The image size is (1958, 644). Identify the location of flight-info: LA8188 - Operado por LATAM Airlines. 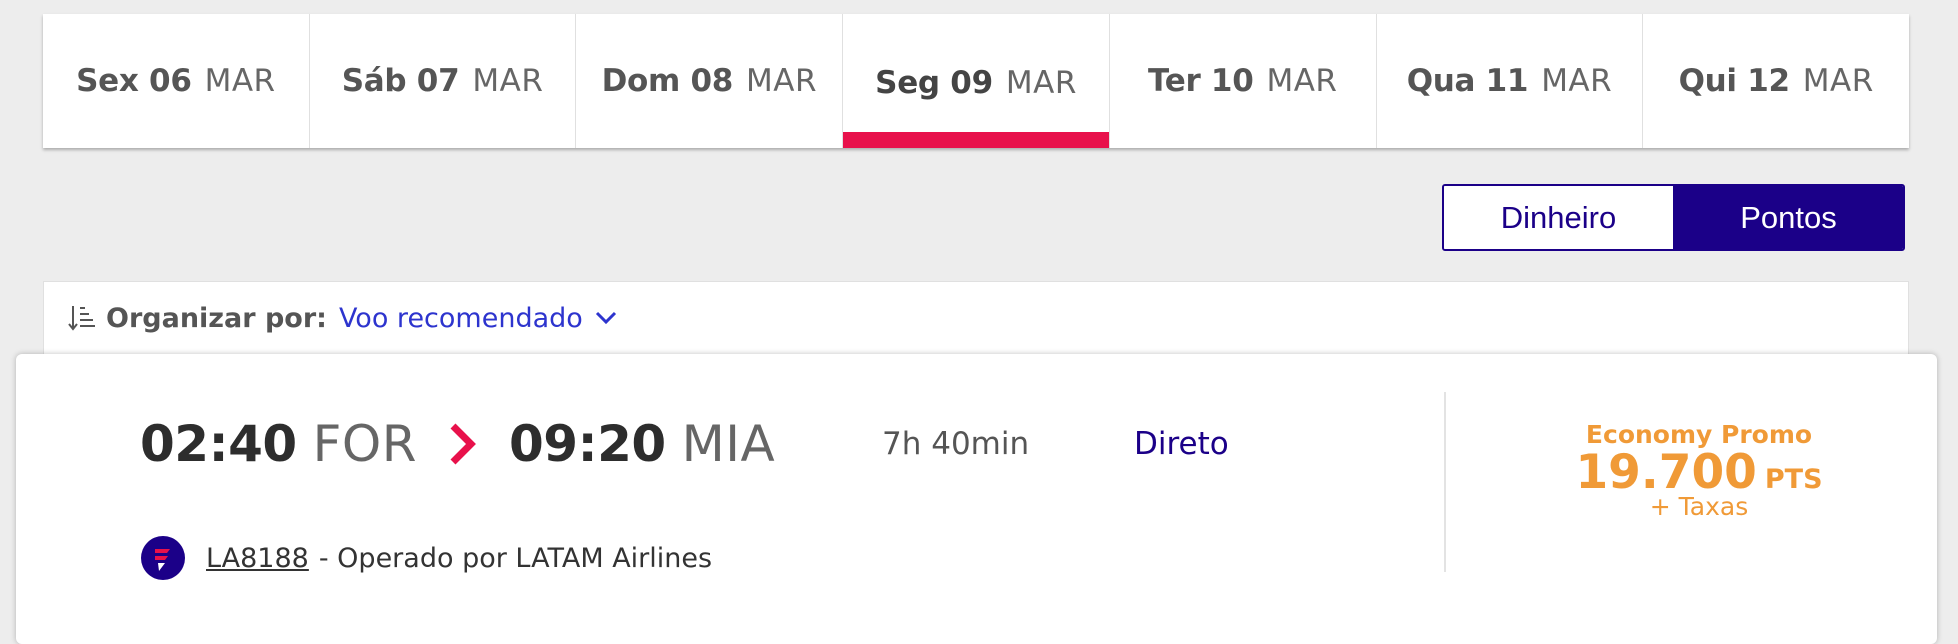
(426, 558).